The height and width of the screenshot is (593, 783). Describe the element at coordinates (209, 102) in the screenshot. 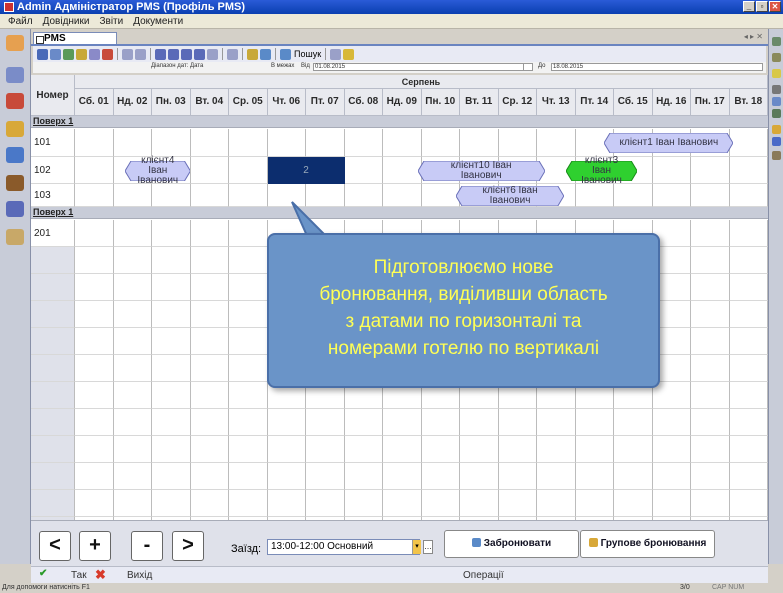

I see `day-column-header: Вт. 04` at that location.